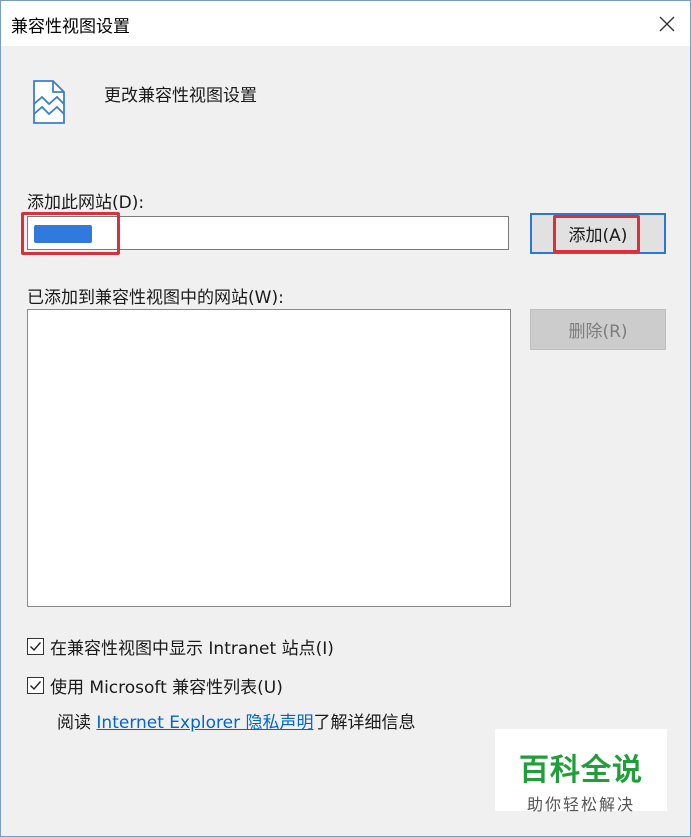  Describe the element at coordinates (63, 234) in the screenshot. I see `selected-url-text` at that location.